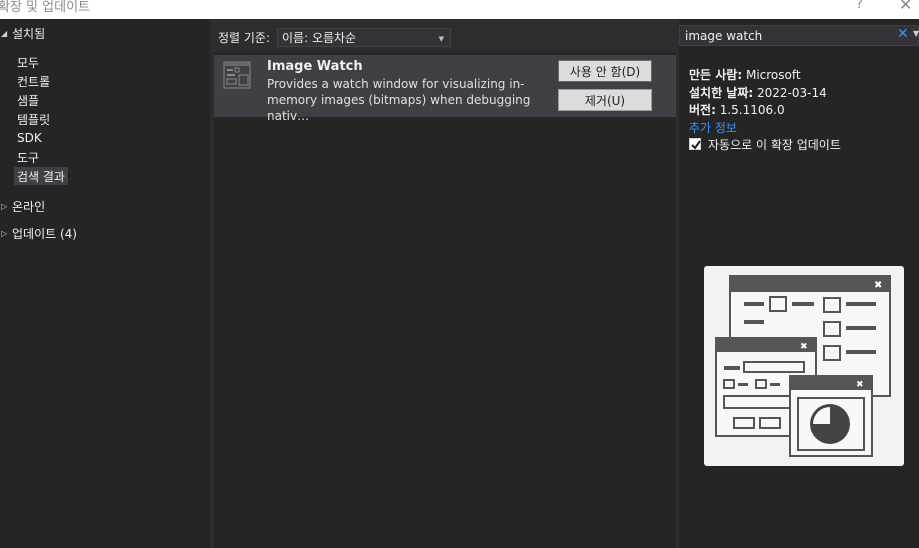 Image resolution: width=919 pixels, height=548 pixels. I want to click on sort-bar: 정렬 기준: 이름: 오름차순 ▼, so click(445, 36).